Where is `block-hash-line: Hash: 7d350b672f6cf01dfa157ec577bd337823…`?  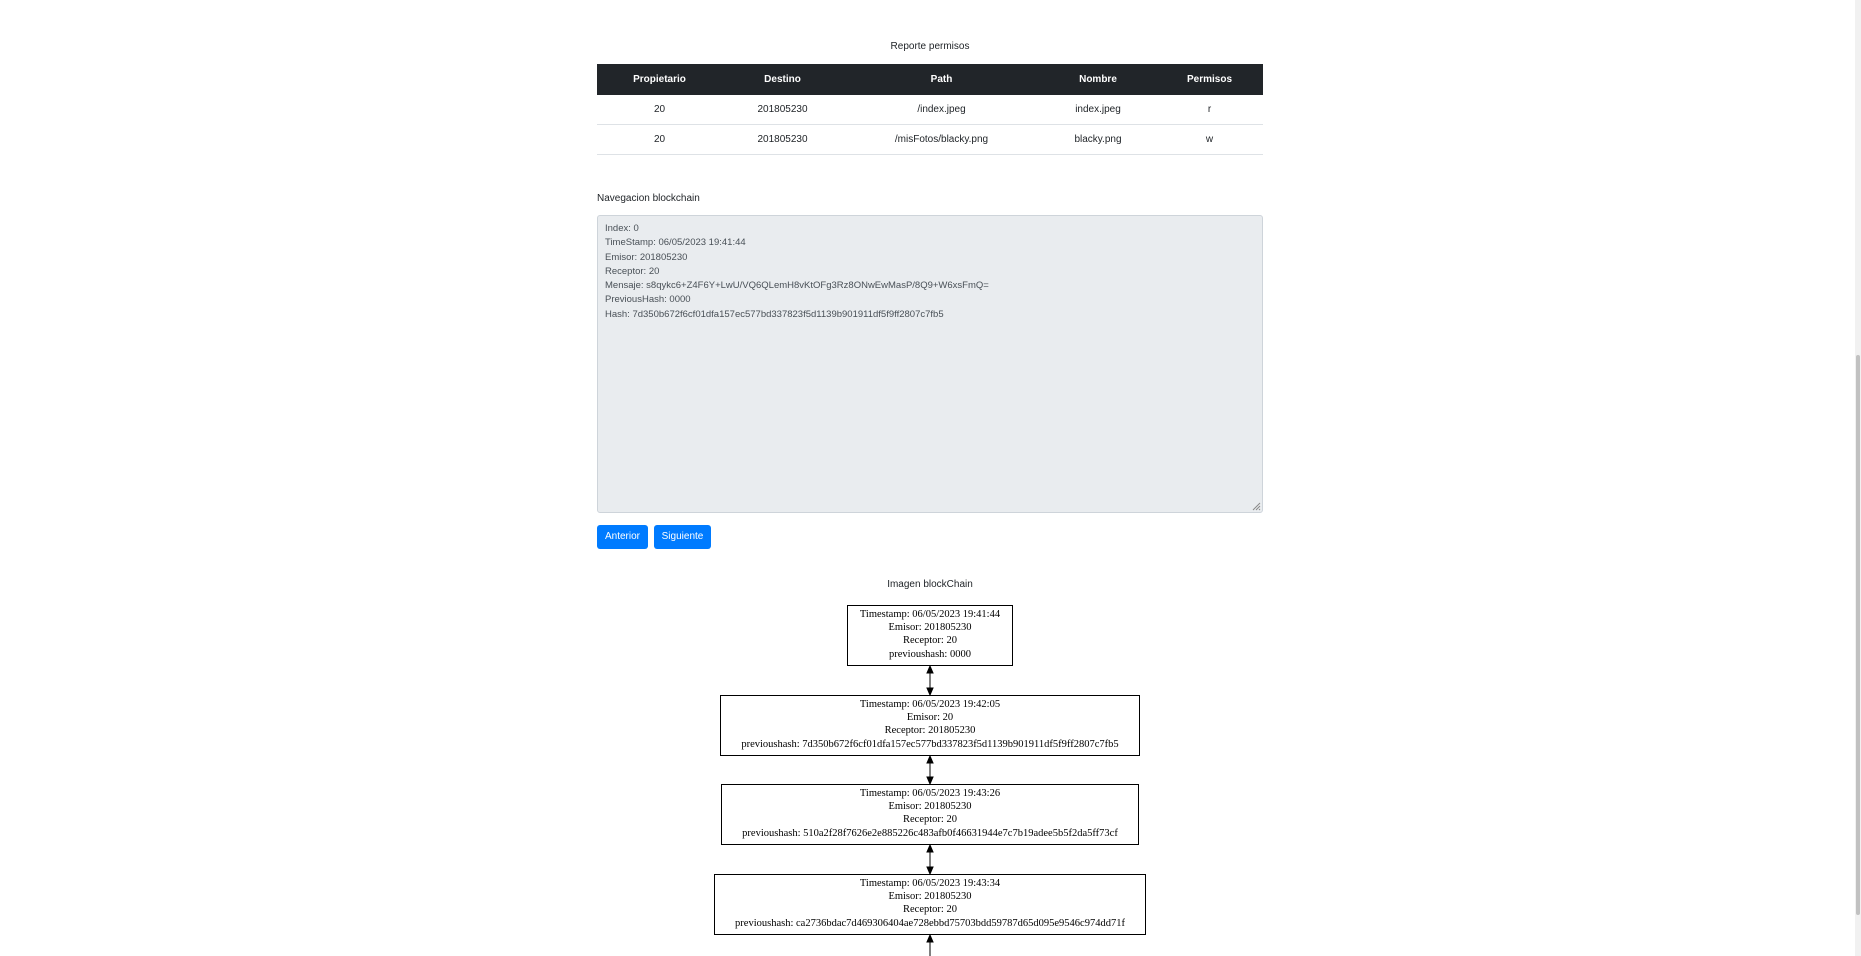
block-hash-line: Hash: 7d350b672f6cf01dfa157ec577bd337823… is located at coordinates (774, 314).